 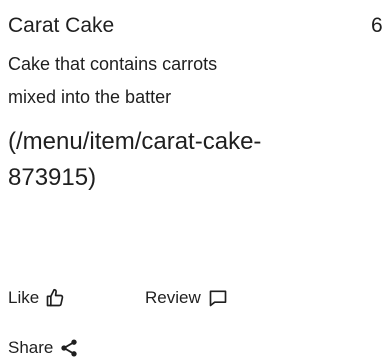 I want to click on share-label: Share, so click(x=31, y=347).